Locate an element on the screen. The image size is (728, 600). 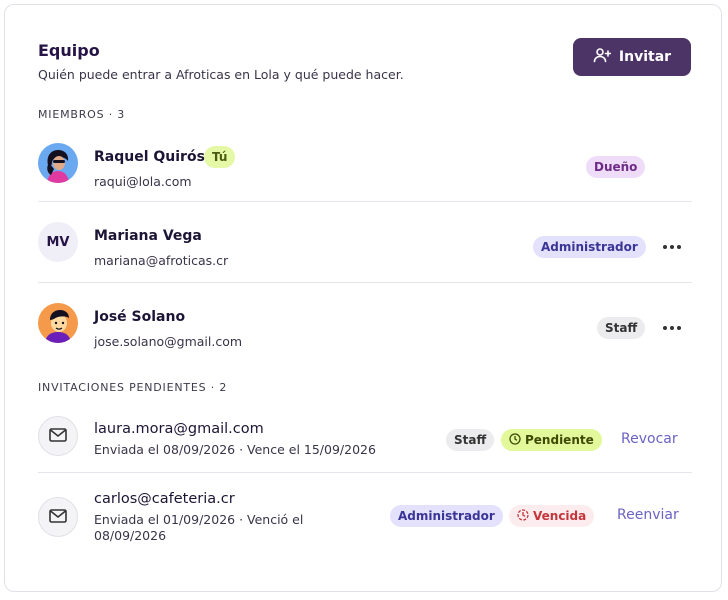
avatar: MV is located at coordinates (58, 242).